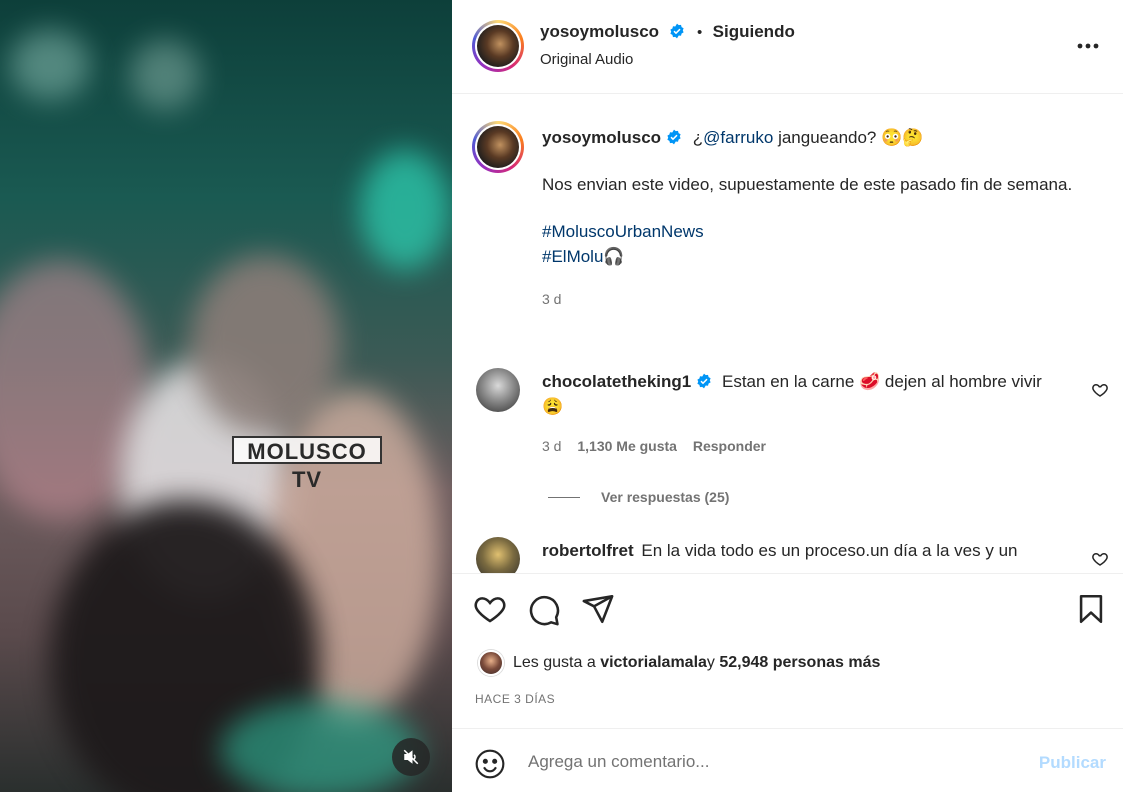  Describe the element at coordinates (552, 299) in the screenshot. I see `caption-timestamp: 3 d` at that location.